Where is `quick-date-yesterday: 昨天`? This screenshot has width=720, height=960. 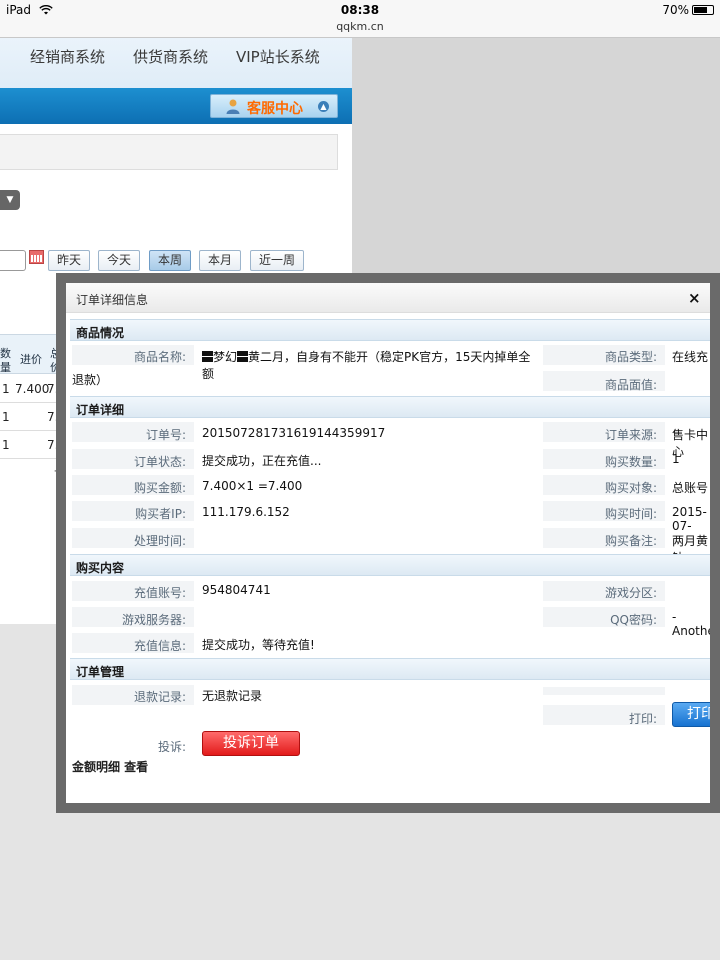 quick-date-yesterday: 昨天 is located at coordinates (69, 260).